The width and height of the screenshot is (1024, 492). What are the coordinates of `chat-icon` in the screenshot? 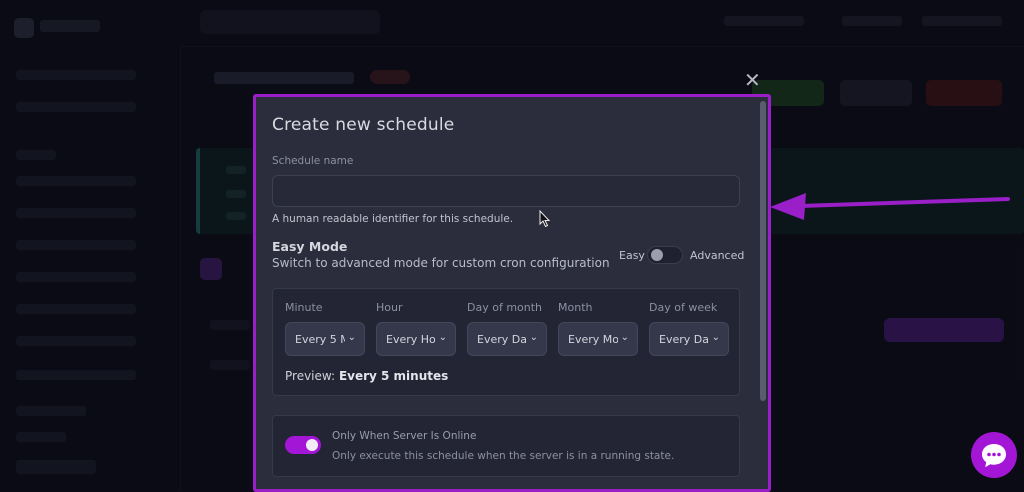 It's located at (994, 456).